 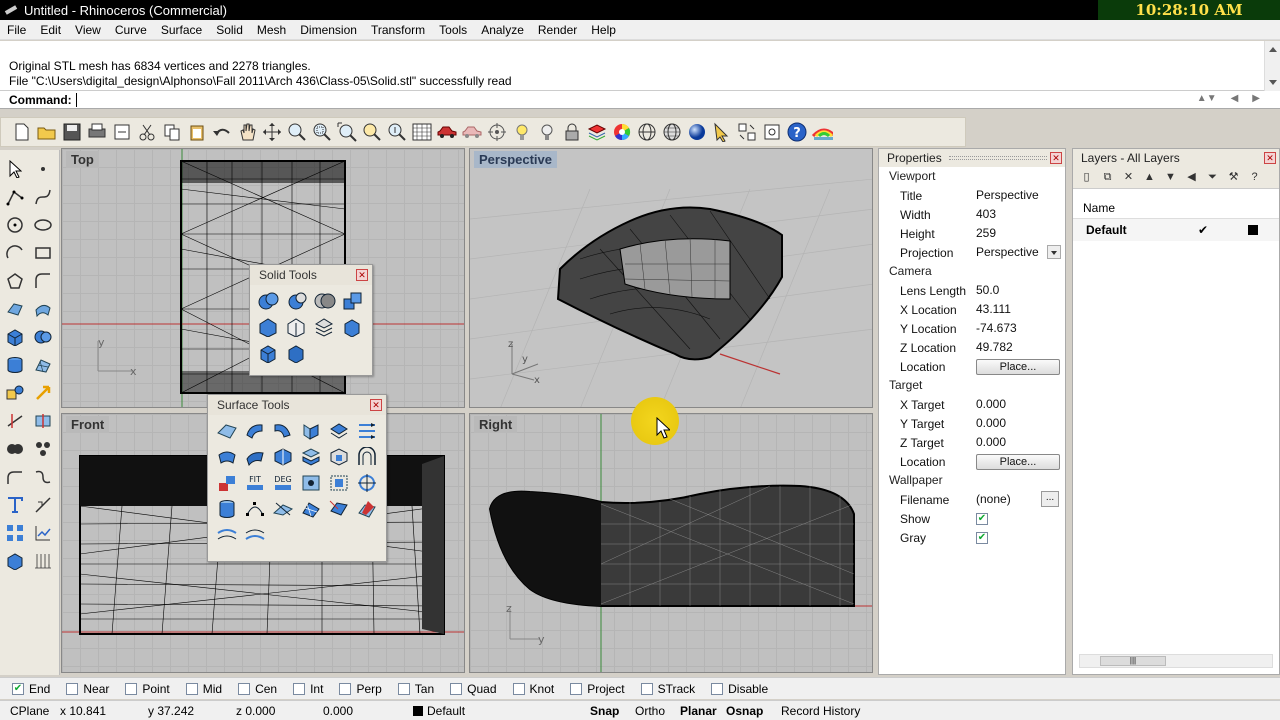 What do you see at coordinates (398, 30) in the screenshot?
I see `menu-transform: Transform` at bounding box center [398, 30].